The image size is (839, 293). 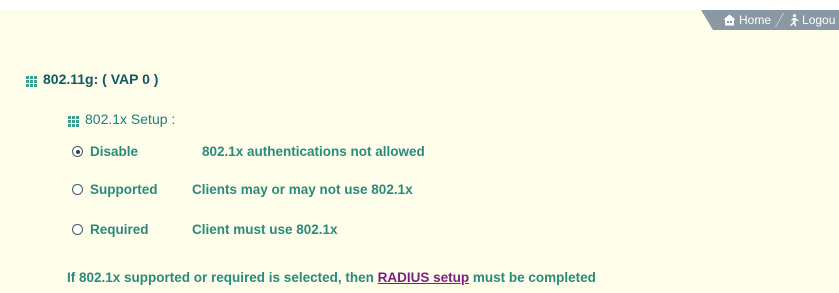 I want to click on logout-link: Logou, so click(x=811, y=20).